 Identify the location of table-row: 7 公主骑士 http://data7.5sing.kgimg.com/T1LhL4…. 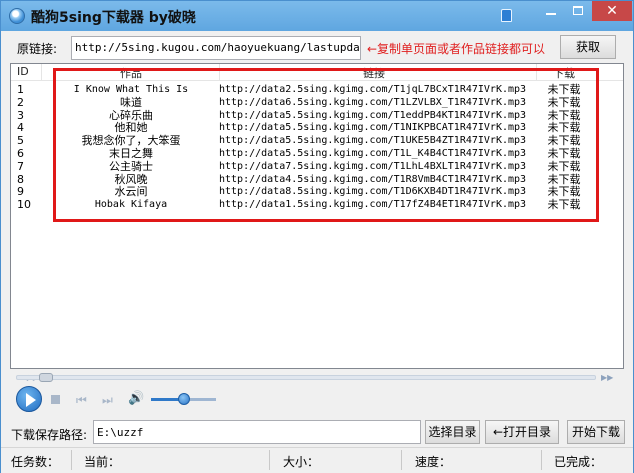
(317, 166).